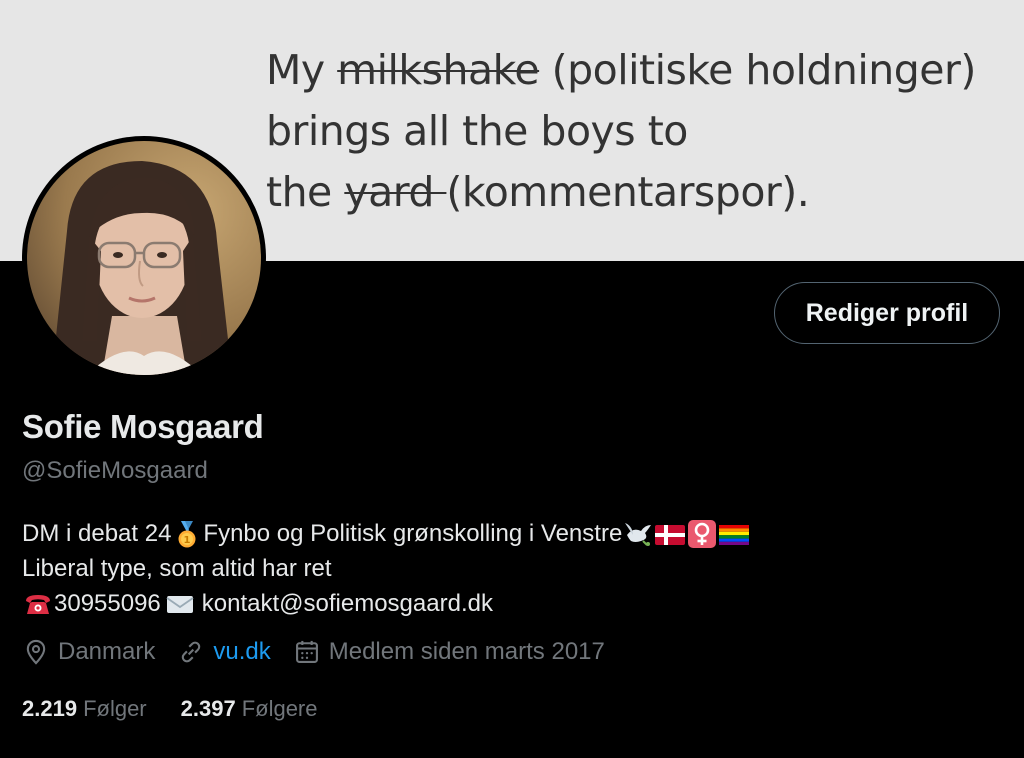 This screenshot has height=758, width=1024. What do you see at coordinates (279, 708) in the screenshot?
I see `followers-label: Følgere` at bounding box center [279, 708].